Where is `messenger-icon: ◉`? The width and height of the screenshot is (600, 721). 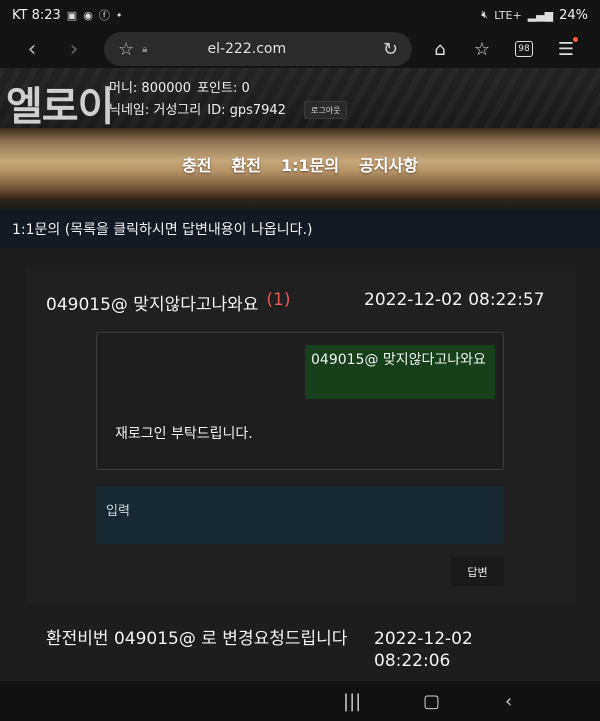
messenger-icon: ◉ is located at coordinates (88, 15).